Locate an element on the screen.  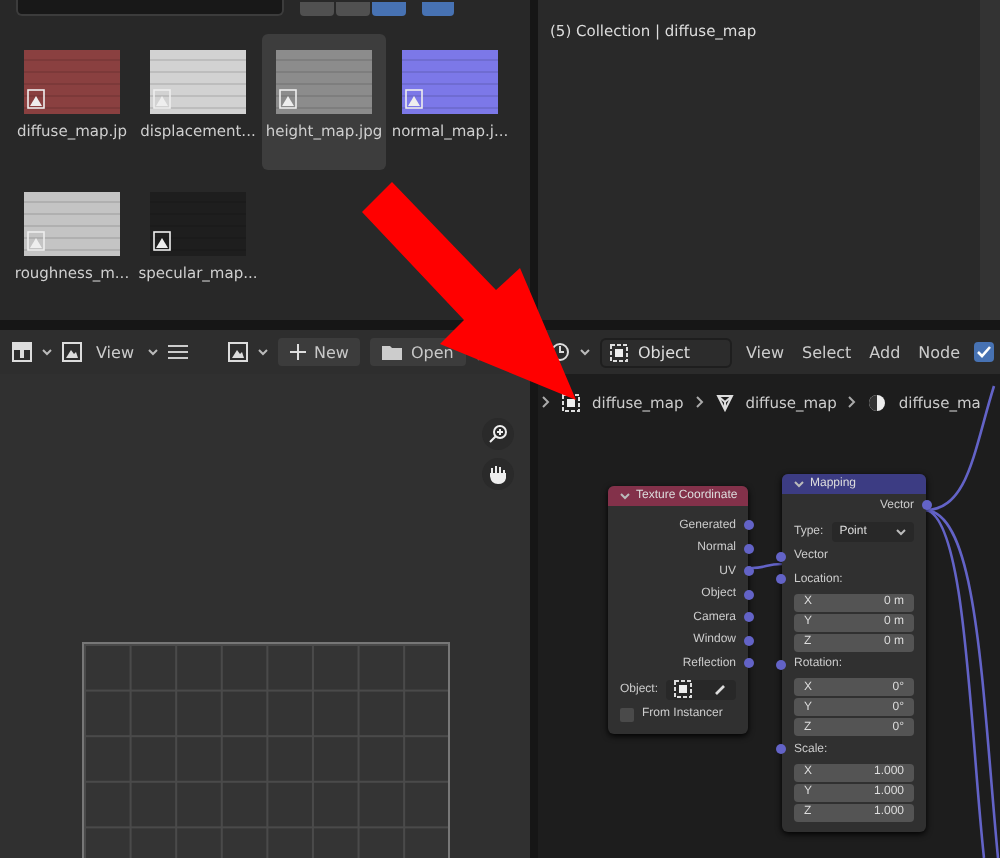
material-icon is located at coordinates (877, 402).